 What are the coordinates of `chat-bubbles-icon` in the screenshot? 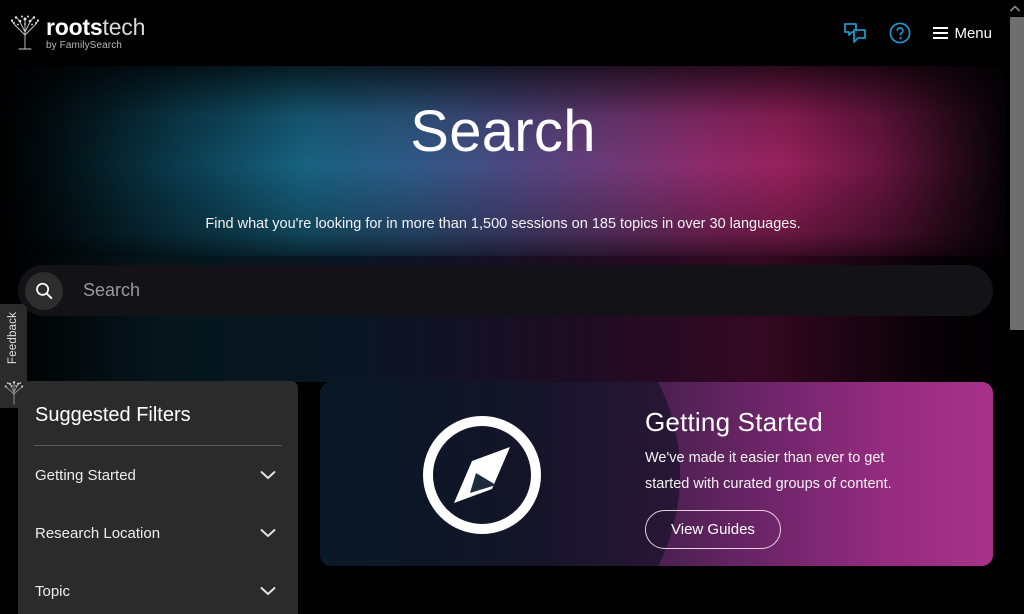 It's located at (855, 33).